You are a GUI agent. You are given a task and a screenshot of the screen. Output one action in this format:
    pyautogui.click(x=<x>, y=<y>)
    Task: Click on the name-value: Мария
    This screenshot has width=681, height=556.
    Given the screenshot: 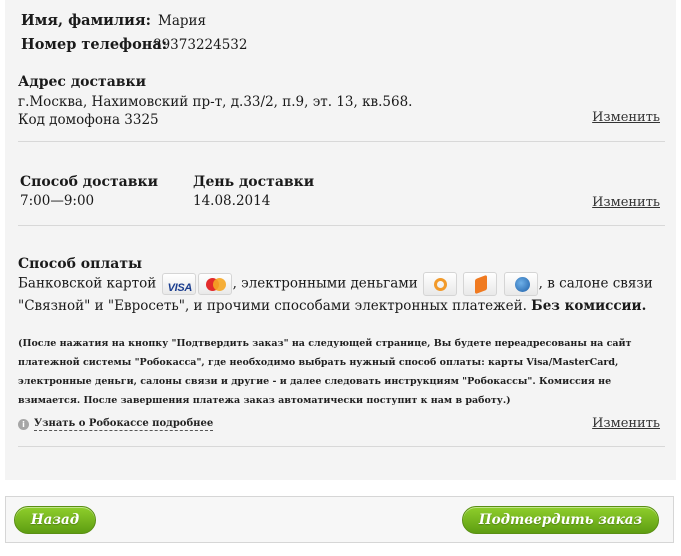 What is the action you would take?
    pyautogui.click(x=182, y=21)
    